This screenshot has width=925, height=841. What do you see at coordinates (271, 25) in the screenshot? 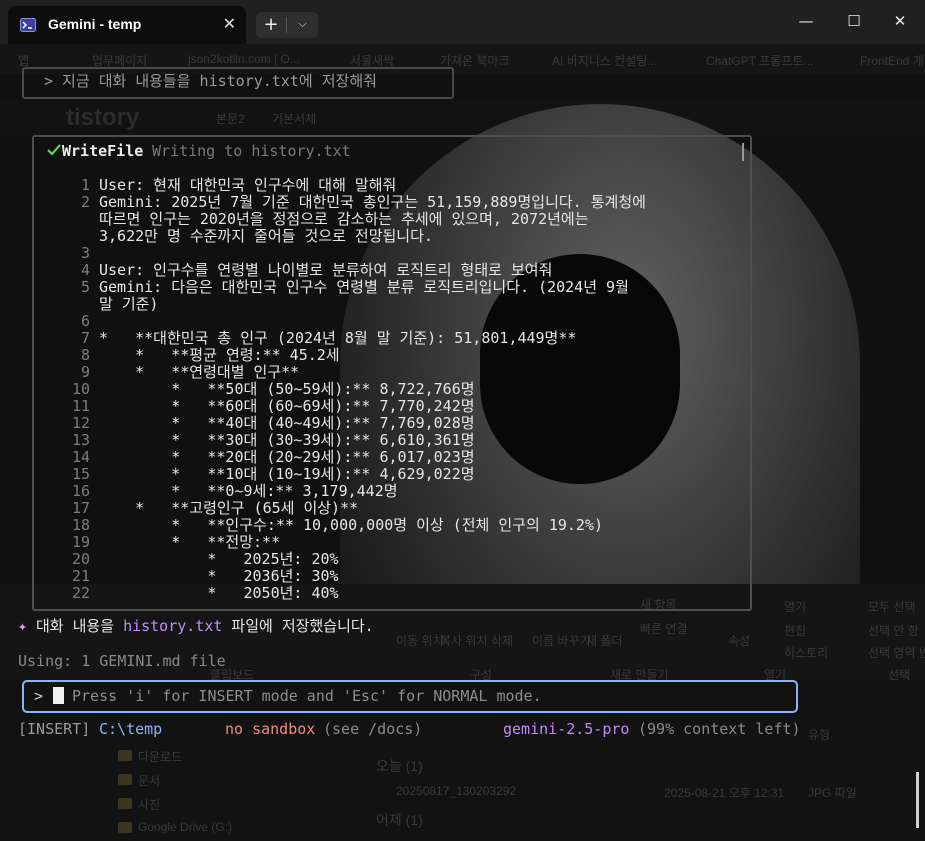
I see `new-tab-button: +` at bounding box center [271, 25].